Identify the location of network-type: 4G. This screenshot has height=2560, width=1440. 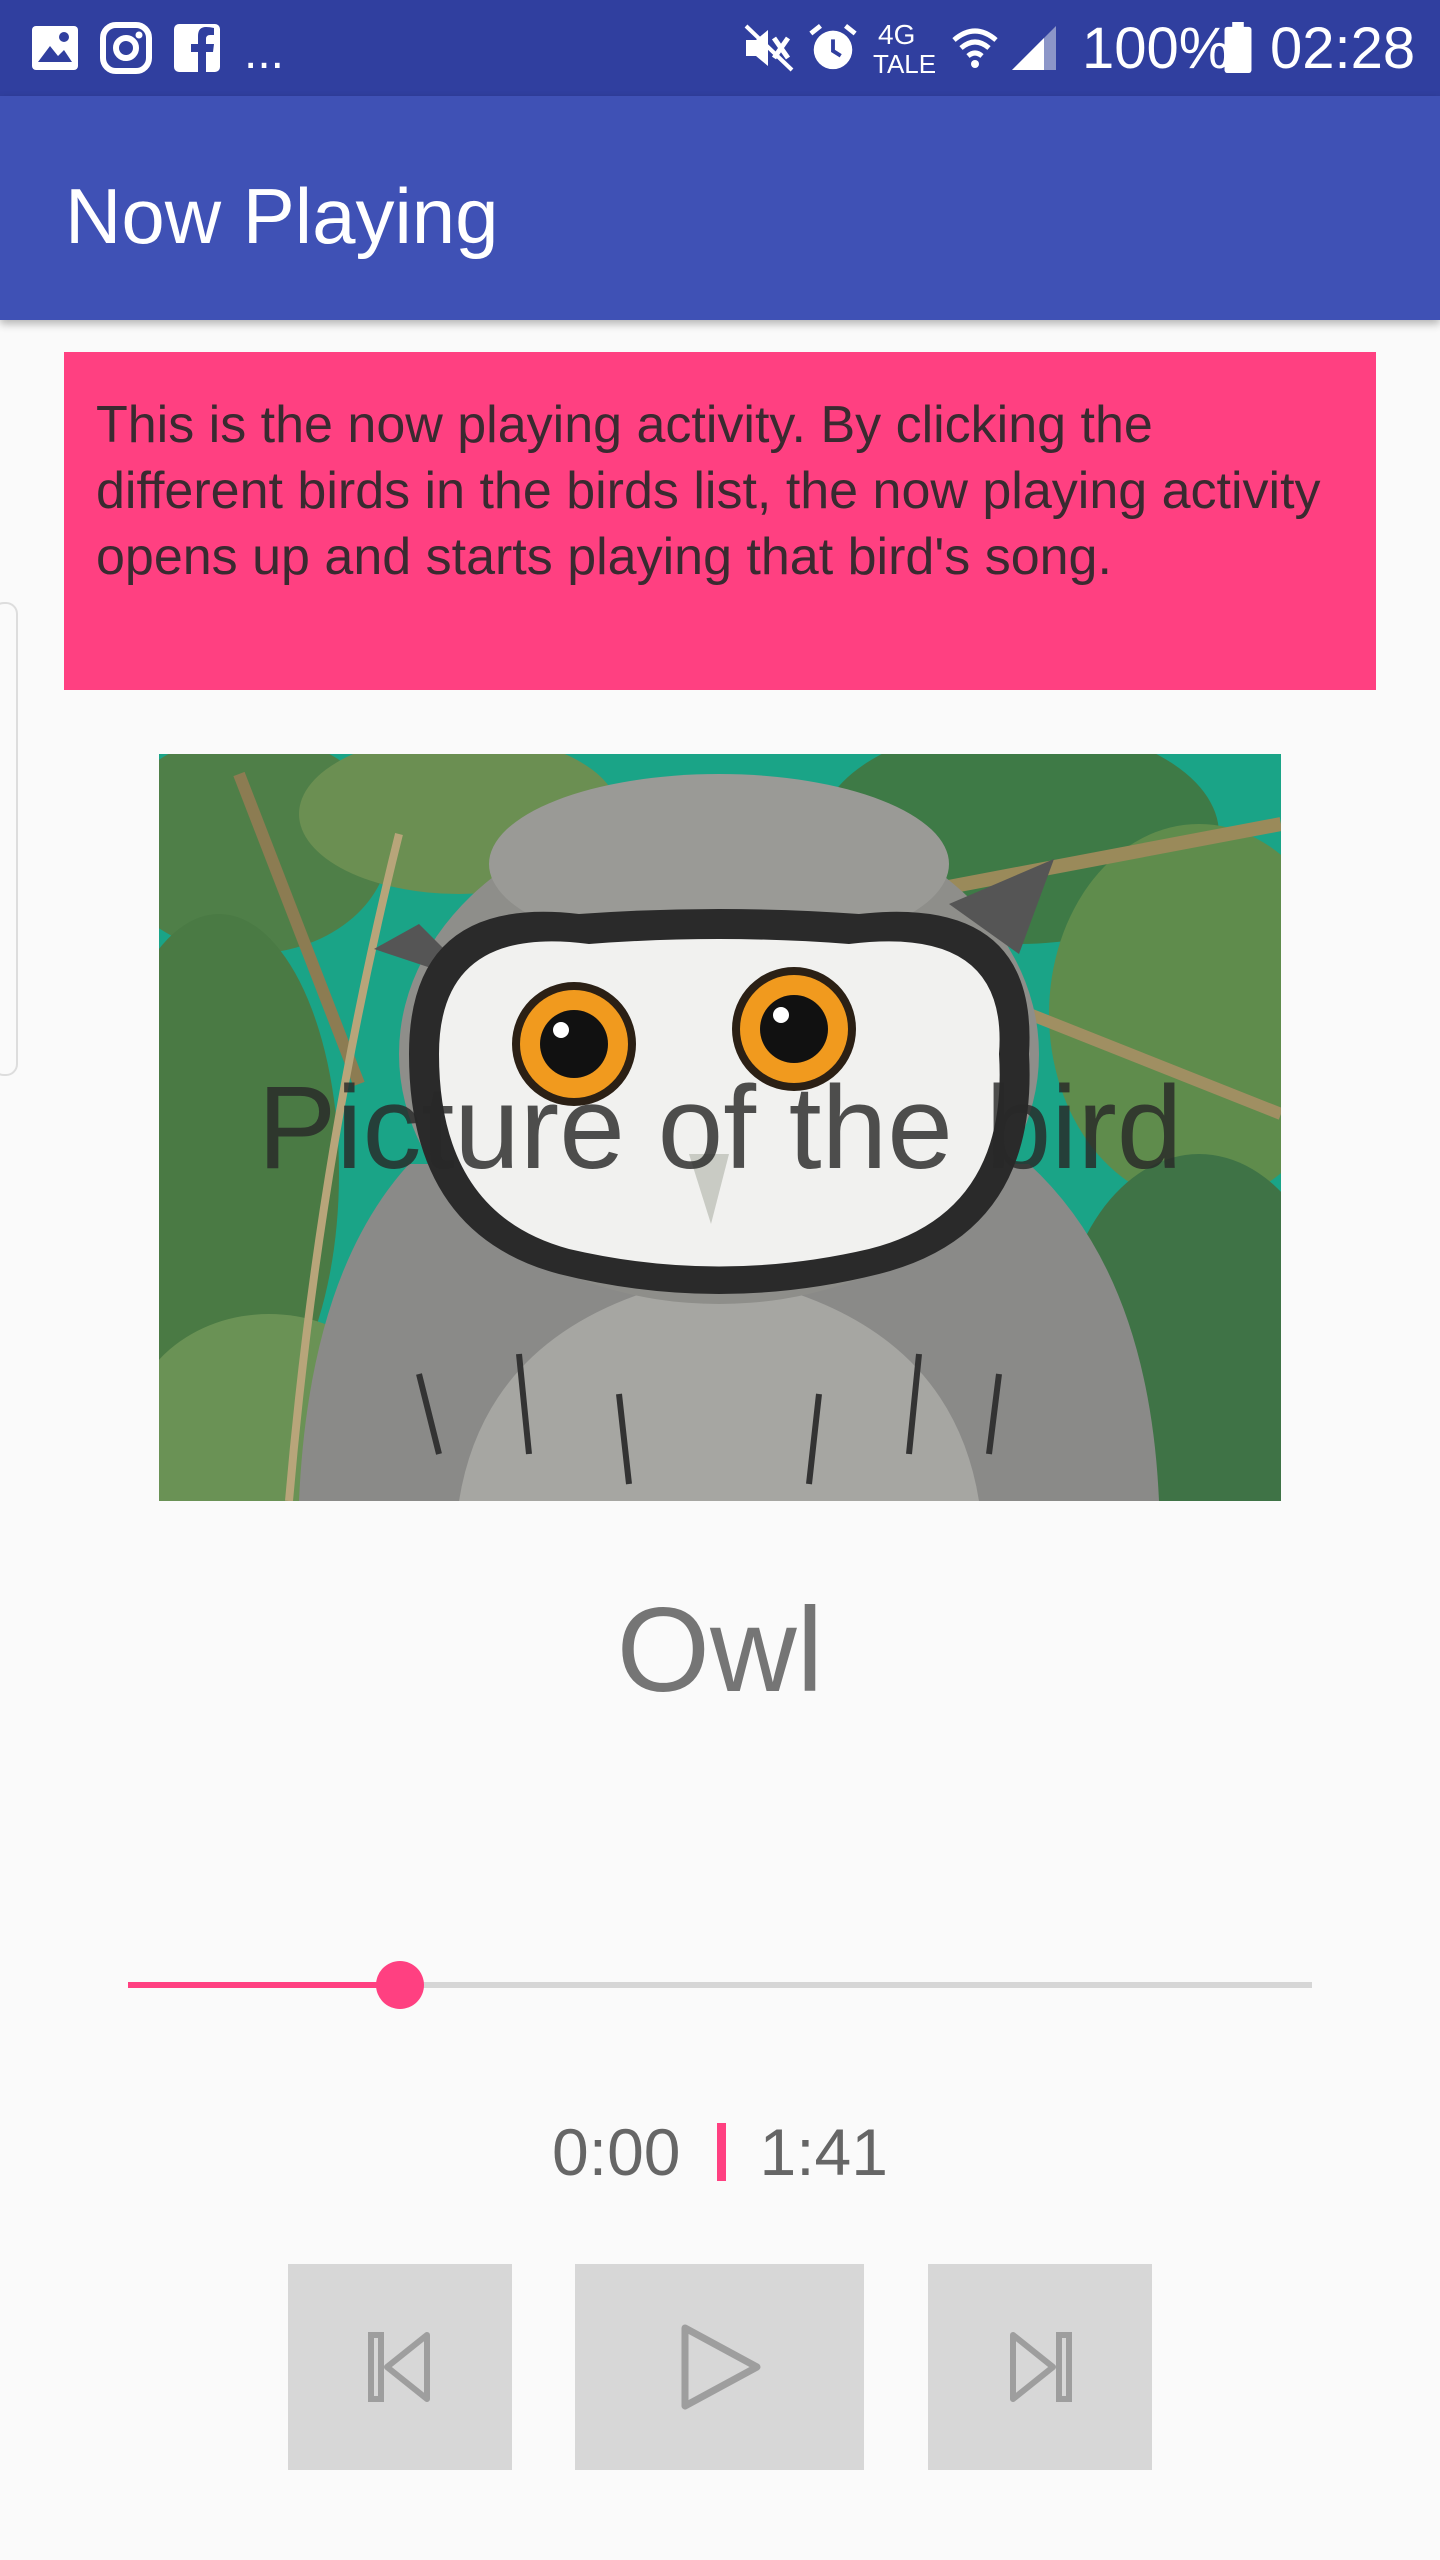
(897, 34).